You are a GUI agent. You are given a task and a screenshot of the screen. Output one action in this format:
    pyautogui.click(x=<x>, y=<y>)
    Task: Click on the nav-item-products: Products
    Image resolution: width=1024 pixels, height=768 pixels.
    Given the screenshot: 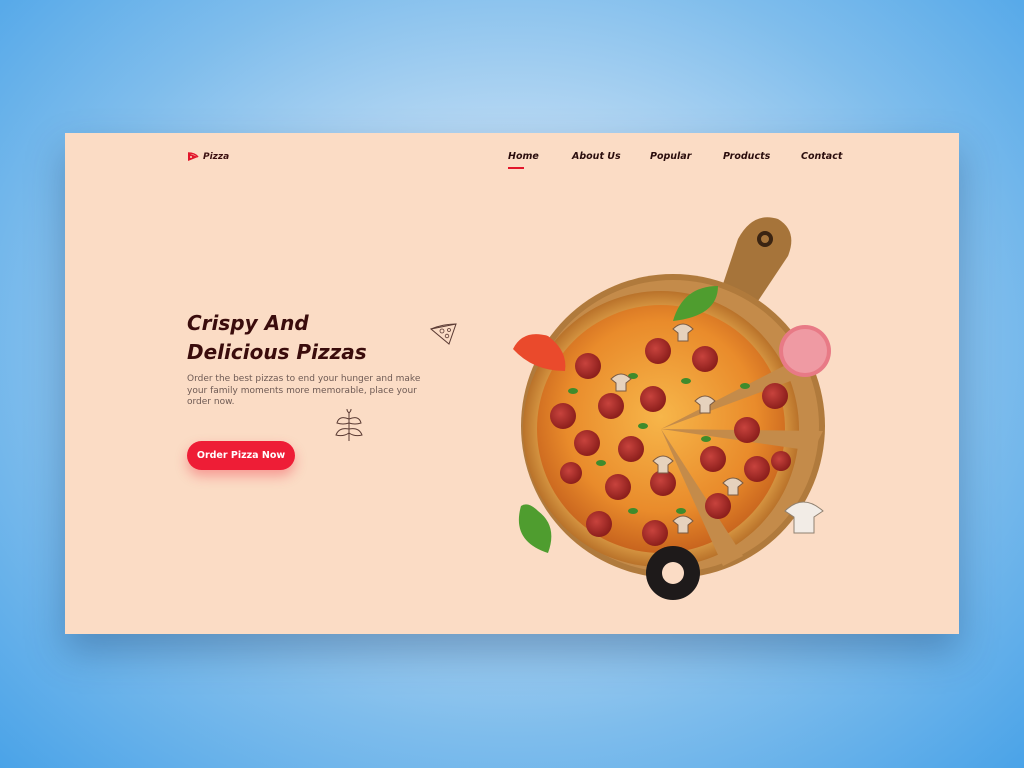 What is the action you would take?
    pyautogui.click(x=746, y=156)
    